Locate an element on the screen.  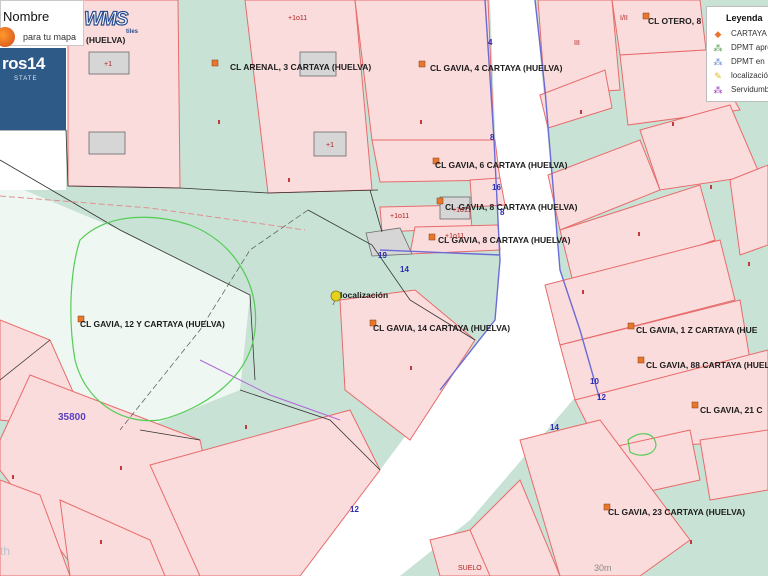
orange-square-icon: ◆ is located at coordinates (718, 34).